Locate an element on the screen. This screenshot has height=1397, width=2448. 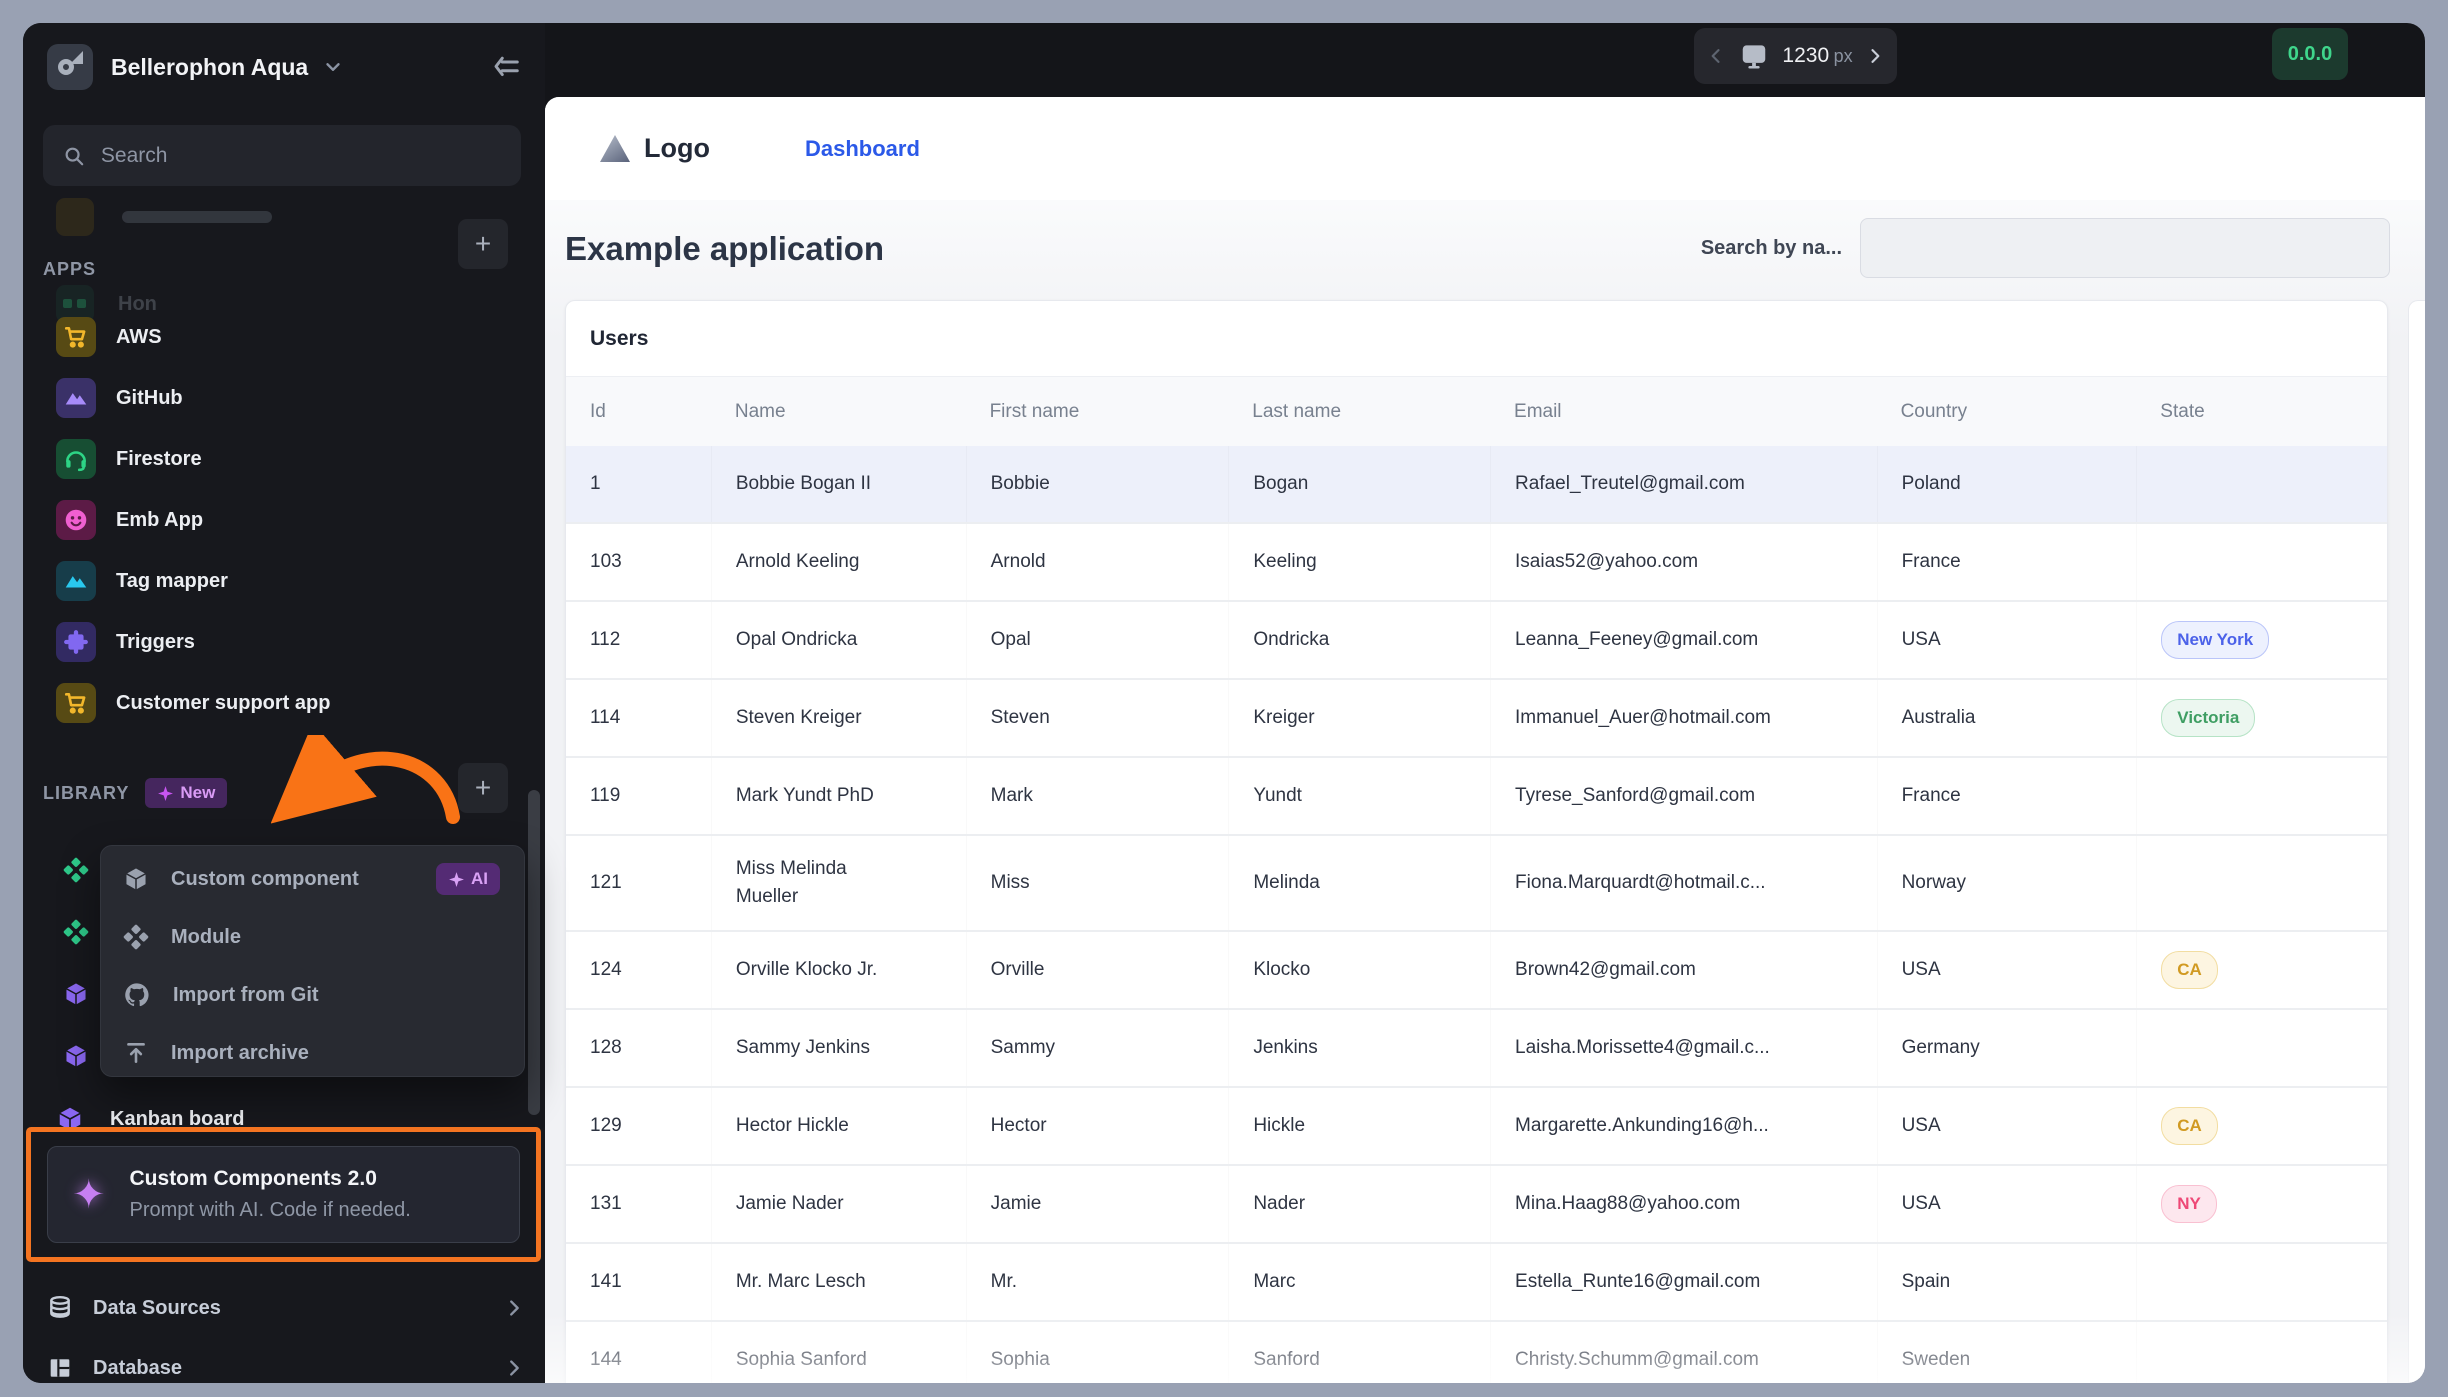
sidebar-item-firestore: Firestore is located at coordinates (129, 459).